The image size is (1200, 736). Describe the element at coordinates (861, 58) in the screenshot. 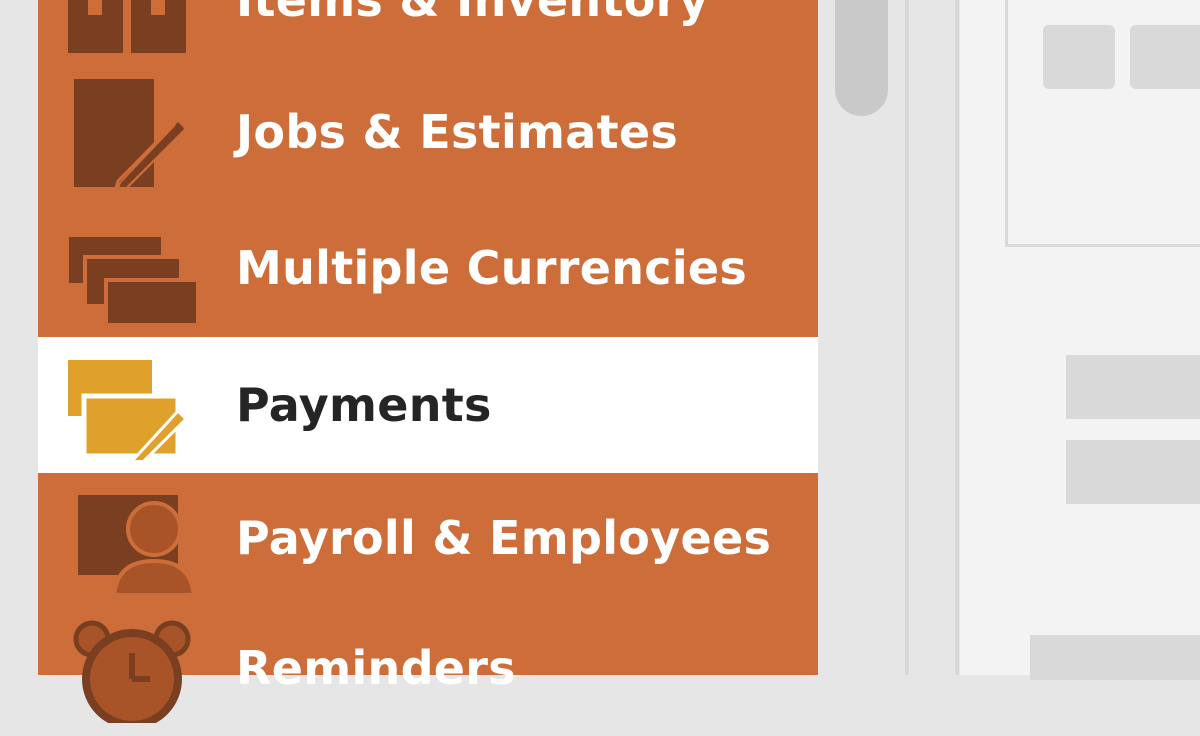

I see `scrollbar-thumb` at that location.